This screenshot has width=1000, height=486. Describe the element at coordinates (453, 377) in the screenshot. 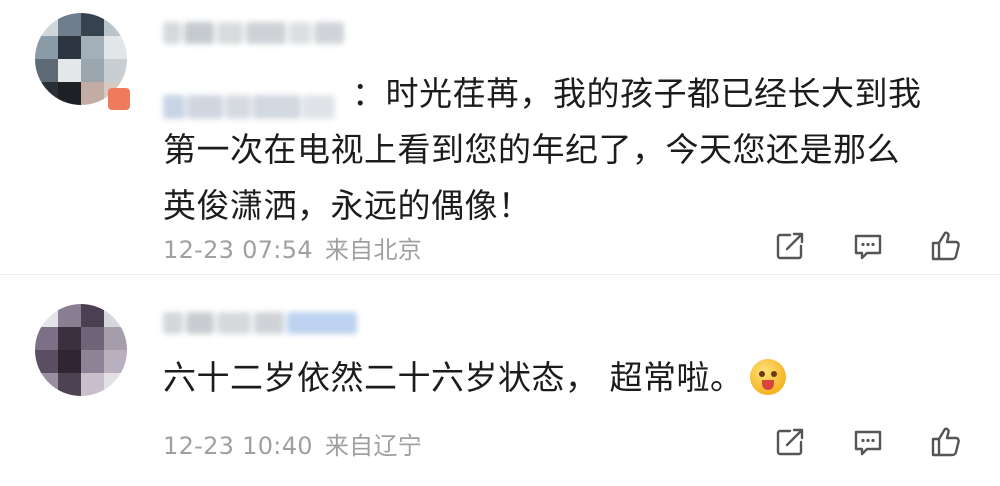

I see `comment-text-line1: 六十二岁依然二十六岁状态， 超常啦。` at that location.